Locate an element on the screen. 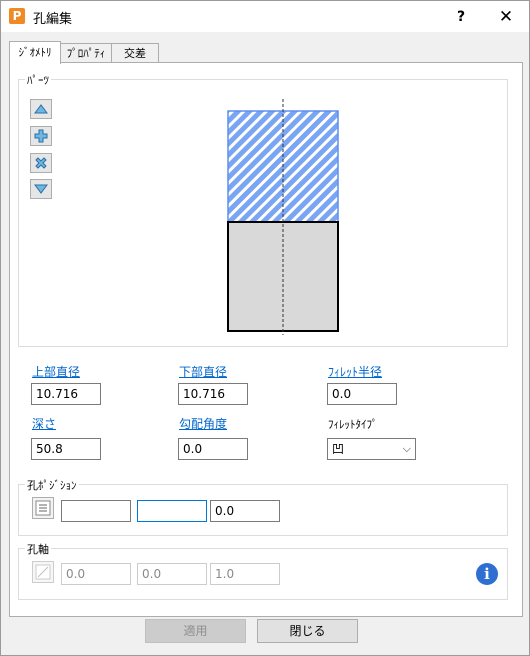  move-up-icon is located at coordinates (41, 109).